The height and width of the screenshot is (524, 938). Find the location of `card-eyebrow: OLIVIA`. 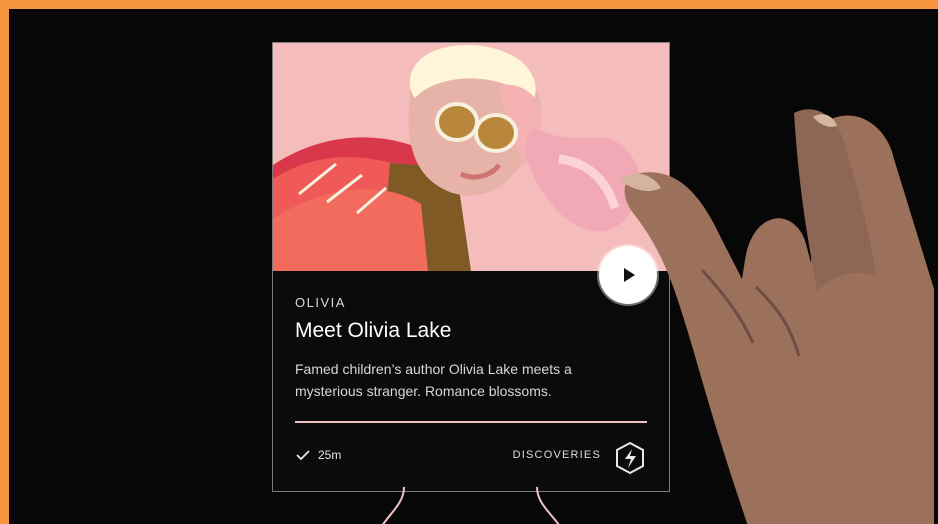

card-eyebrow: OLIVIA is located at coordinates (320, 302).